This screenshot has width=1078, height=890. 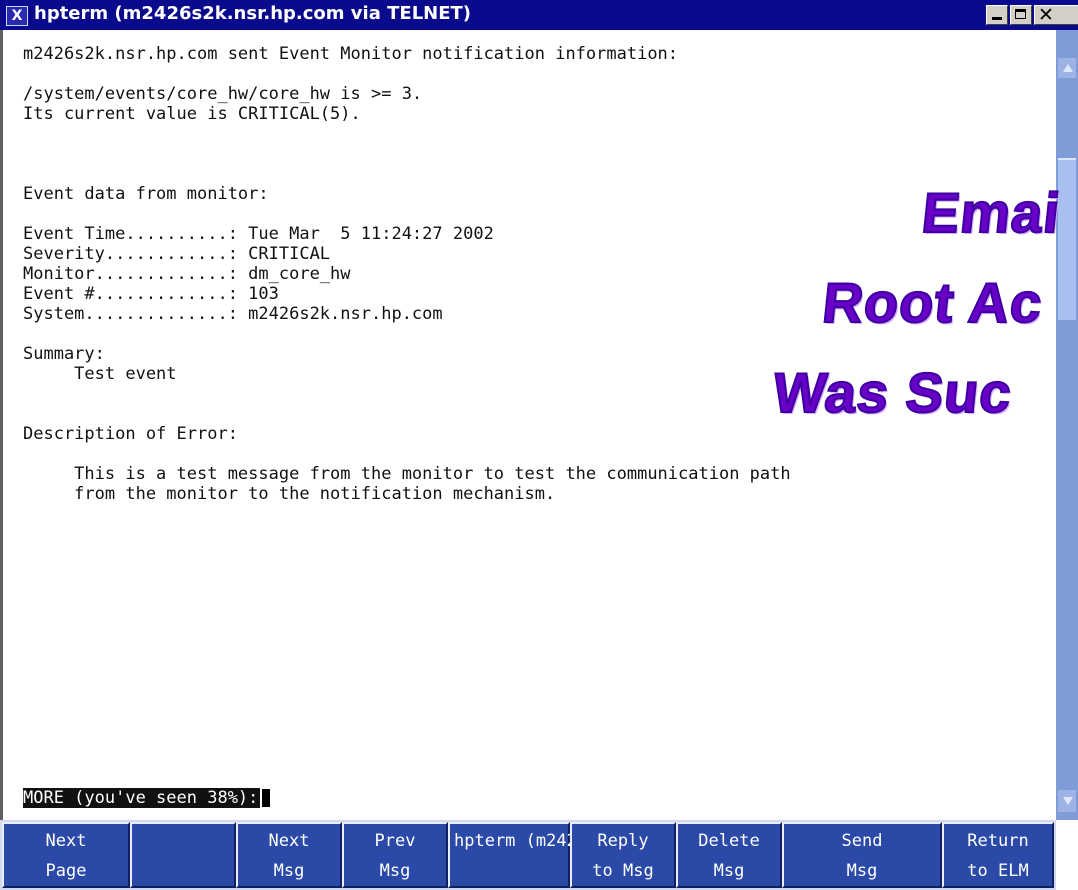 What do you see at coordinates (146, 194) in the screenshot?
I see `terminal-line: Event data from monitor:` at bounding box center [146, 194].